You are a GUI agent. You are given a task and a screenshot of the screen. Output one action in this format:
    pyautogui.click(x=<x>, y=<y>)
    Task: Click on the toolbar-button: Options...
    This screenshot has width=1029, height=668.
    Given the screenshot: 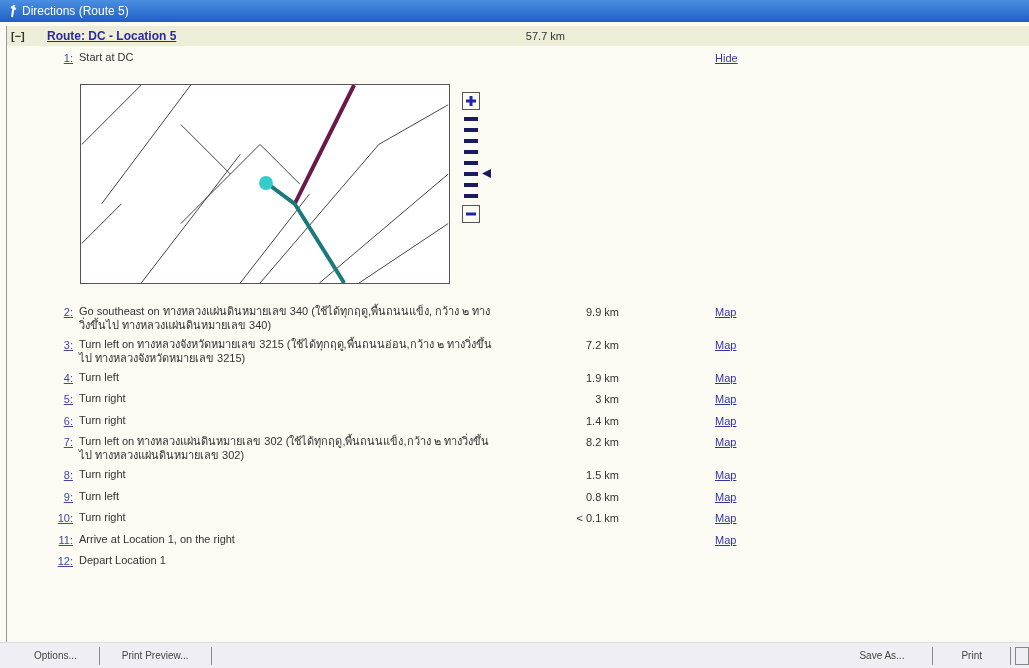 What is the action you would take?
    pyautogui.click(x=59, y=655)
    